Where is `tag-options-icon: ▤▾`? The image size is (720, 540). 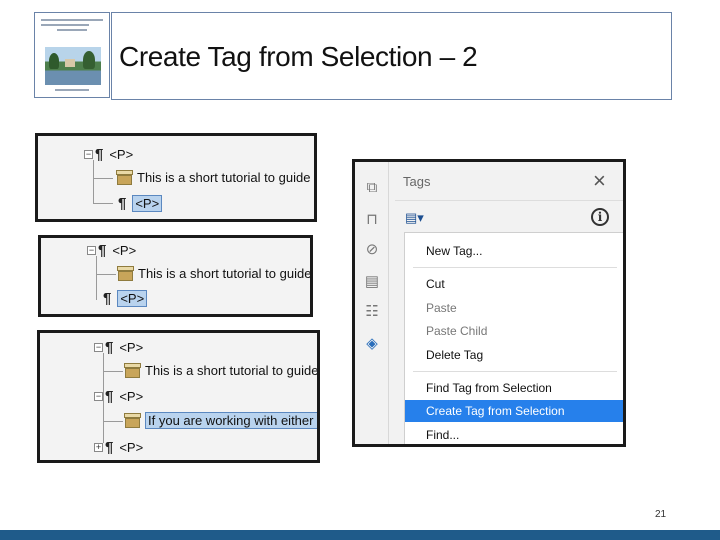
tag-options-icon: ▤▾ is located at coordinates (414, 218).